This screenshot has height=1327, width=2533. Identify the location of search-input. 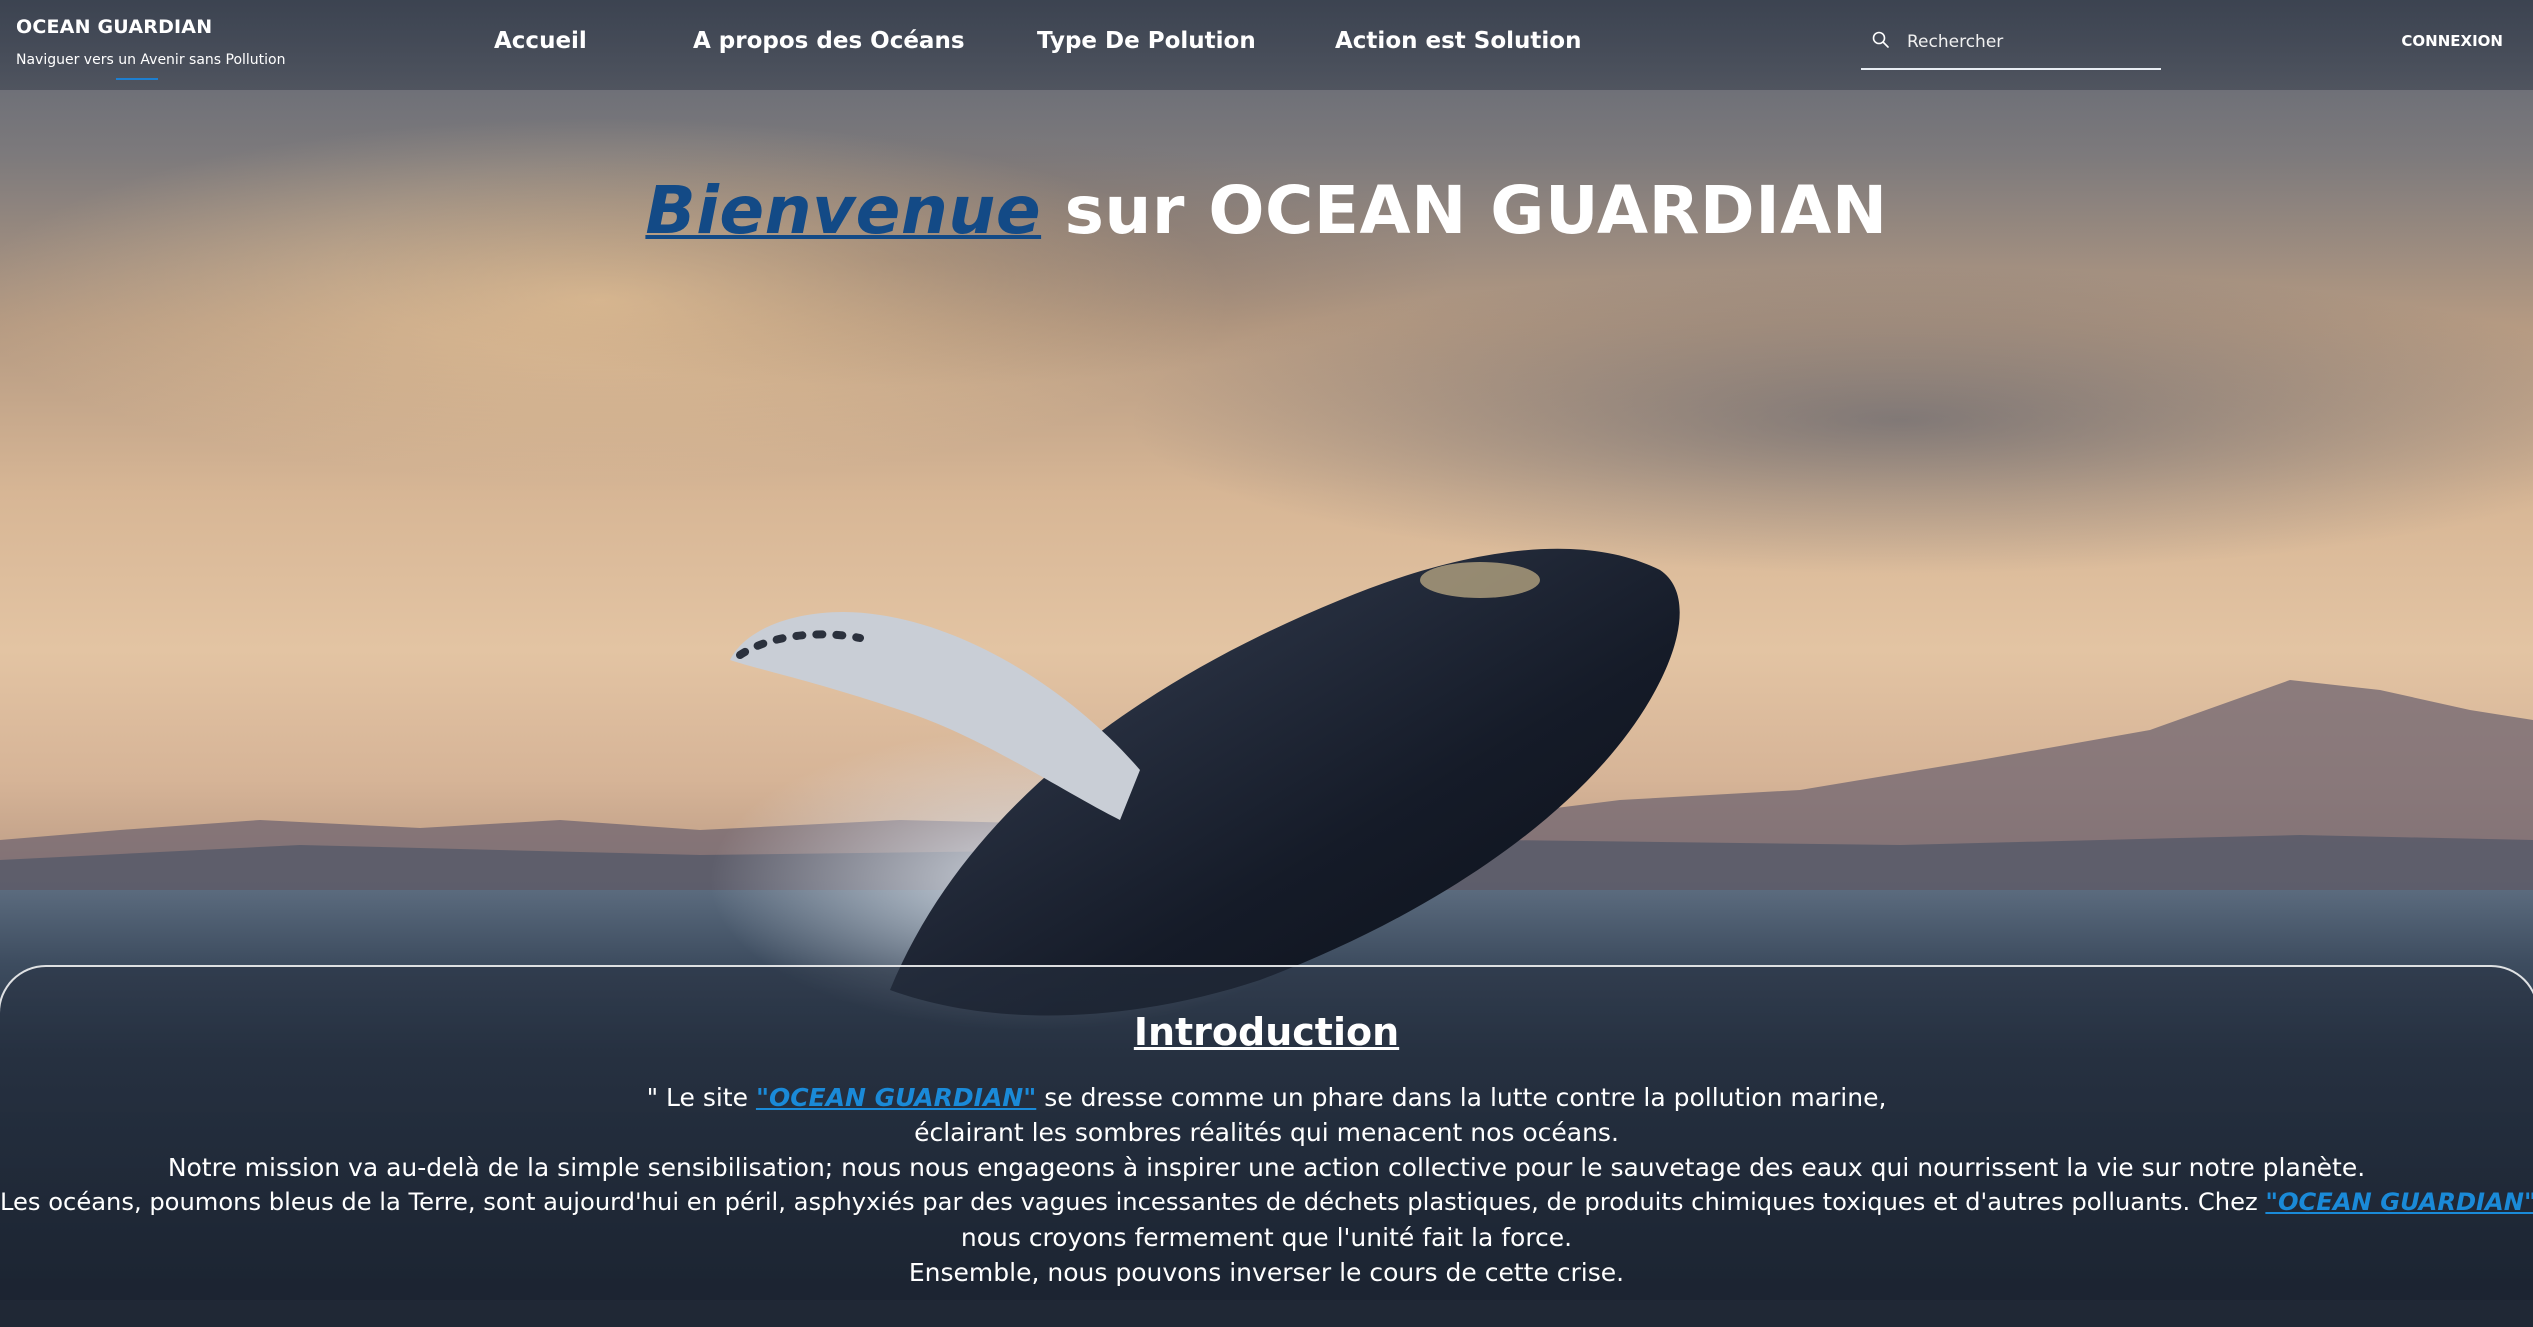
(2032, 42).